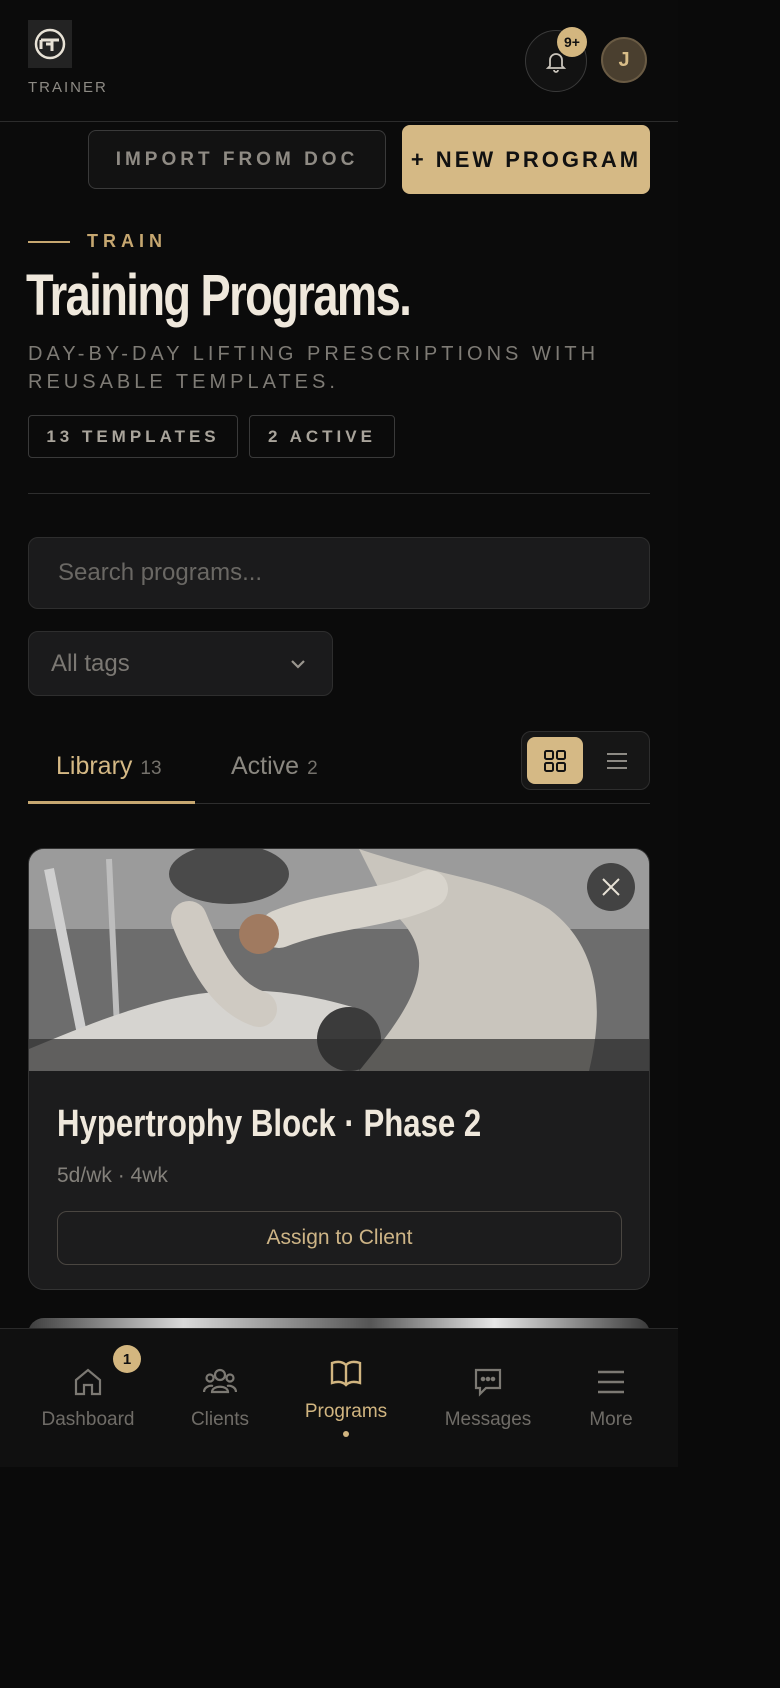  Describe the element at coordinates (339, 493) in the screenshot. I see `section-divider` at that location.